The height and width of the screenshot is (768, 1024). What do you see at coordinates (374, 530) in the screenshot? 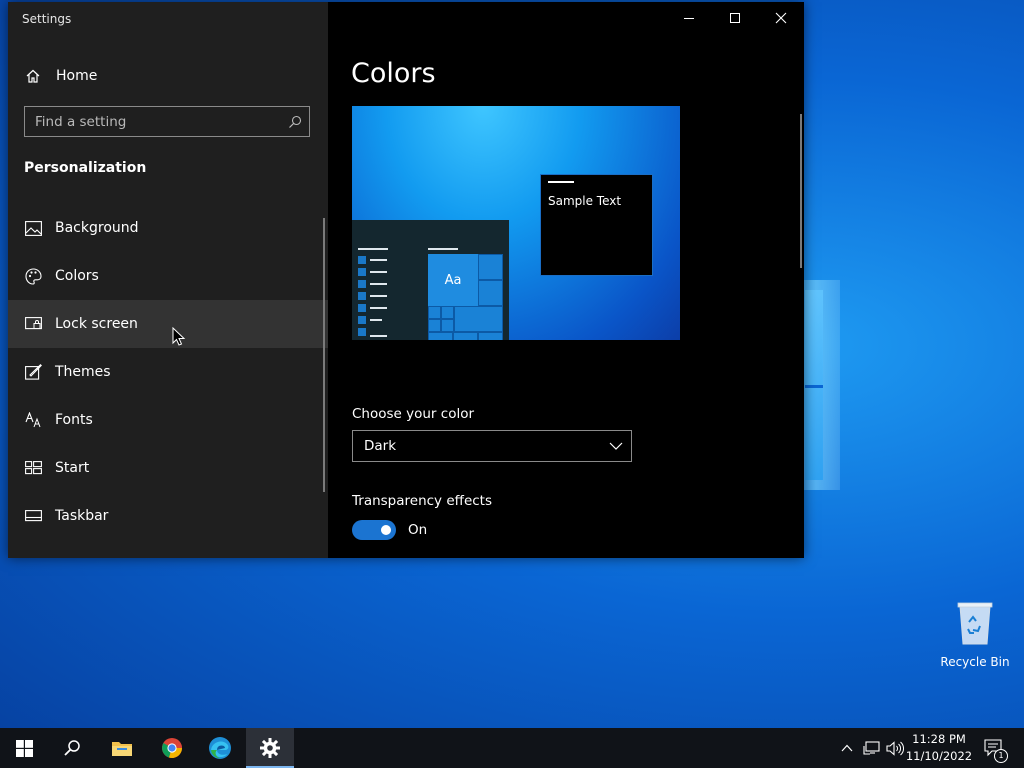
I see `transparency-toggle` at bounding box center [374, 530].